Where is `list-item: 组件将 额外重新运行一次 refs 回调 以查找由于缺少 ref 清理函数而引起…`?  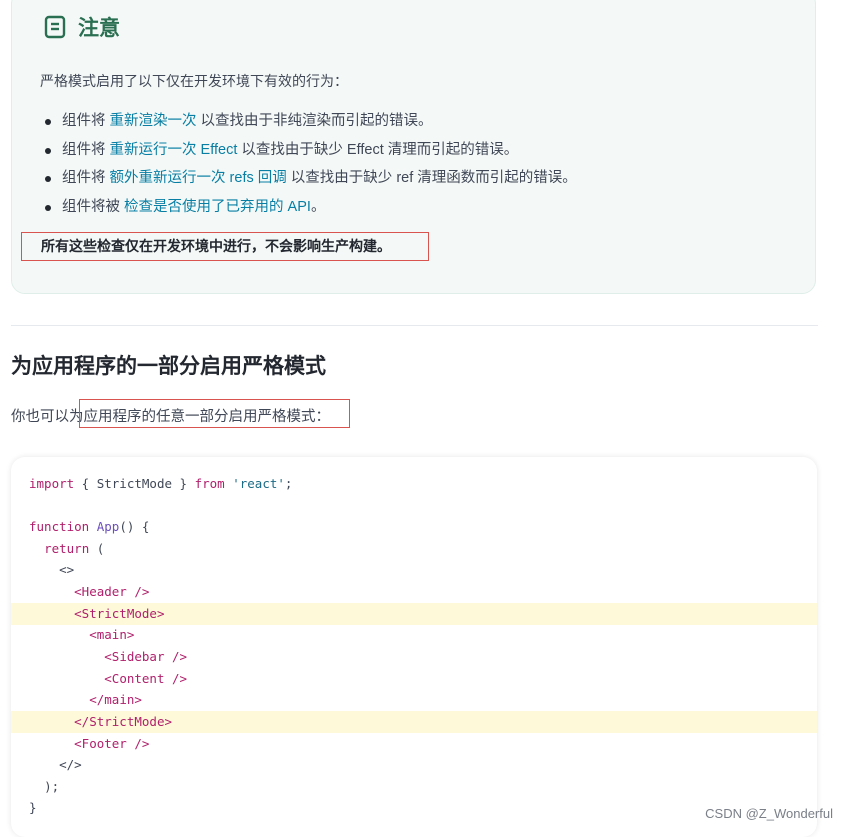 list-item: 组件将 额外重新运行一次 refs 回调 以查找由于缺少 ref 清理函数而引起… is located at coordinates (308, 178).